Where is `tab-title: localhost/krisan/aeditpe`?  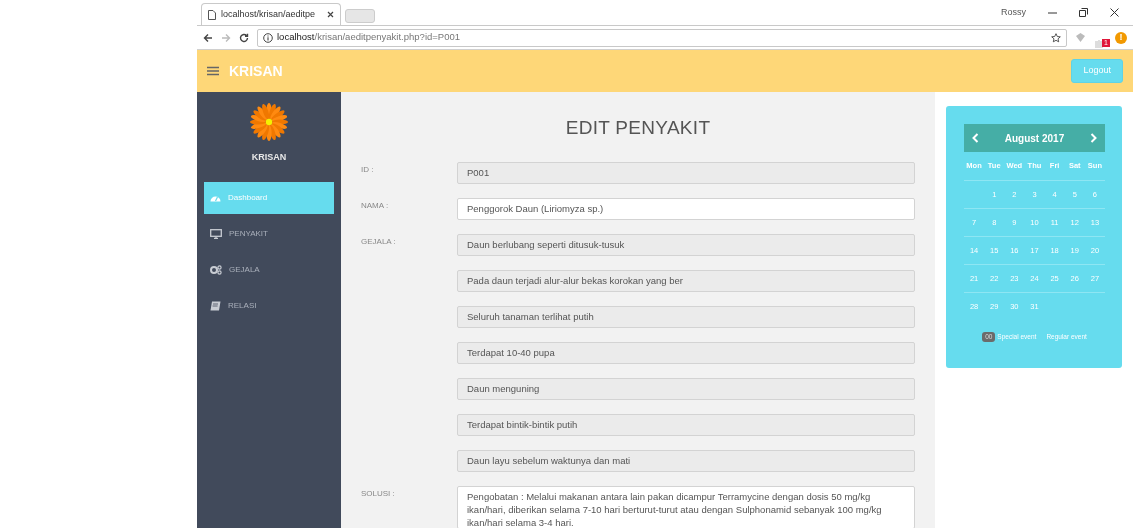
tab-title: localhost/krisan/aeditpe is located at coordinates (269, 14).